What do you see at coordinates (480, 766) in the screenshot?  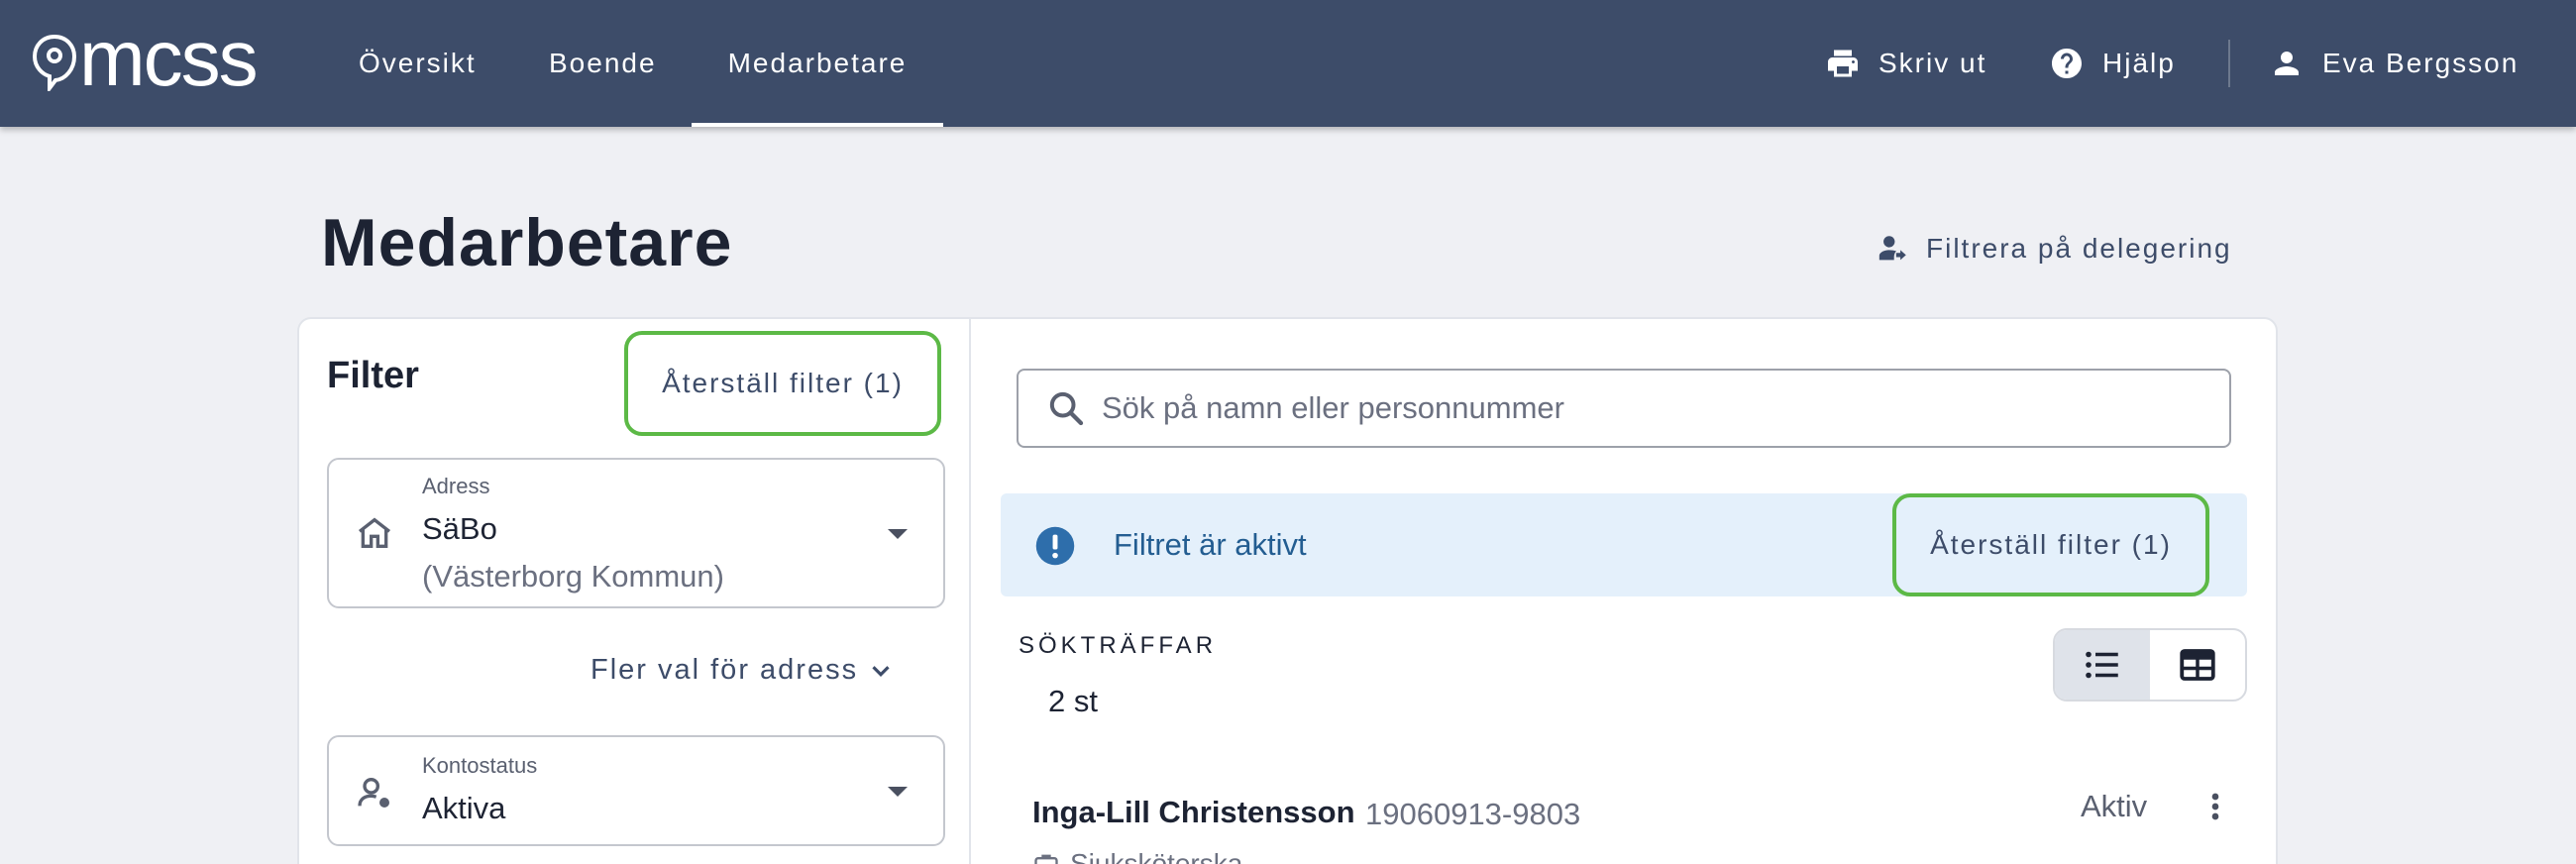 I see `account-status-label: Kontostatus` at bounding box center [480, 766].